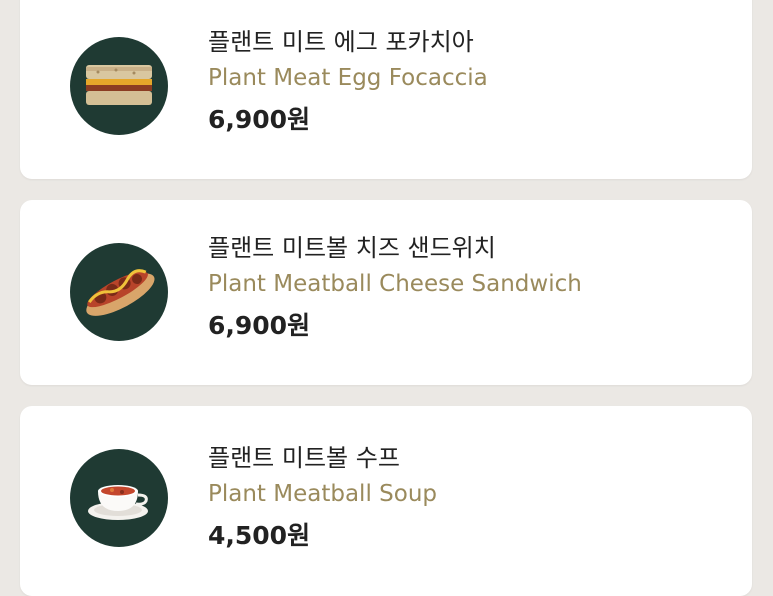  I want to click on soup-cup-icon, so click(119, 498).